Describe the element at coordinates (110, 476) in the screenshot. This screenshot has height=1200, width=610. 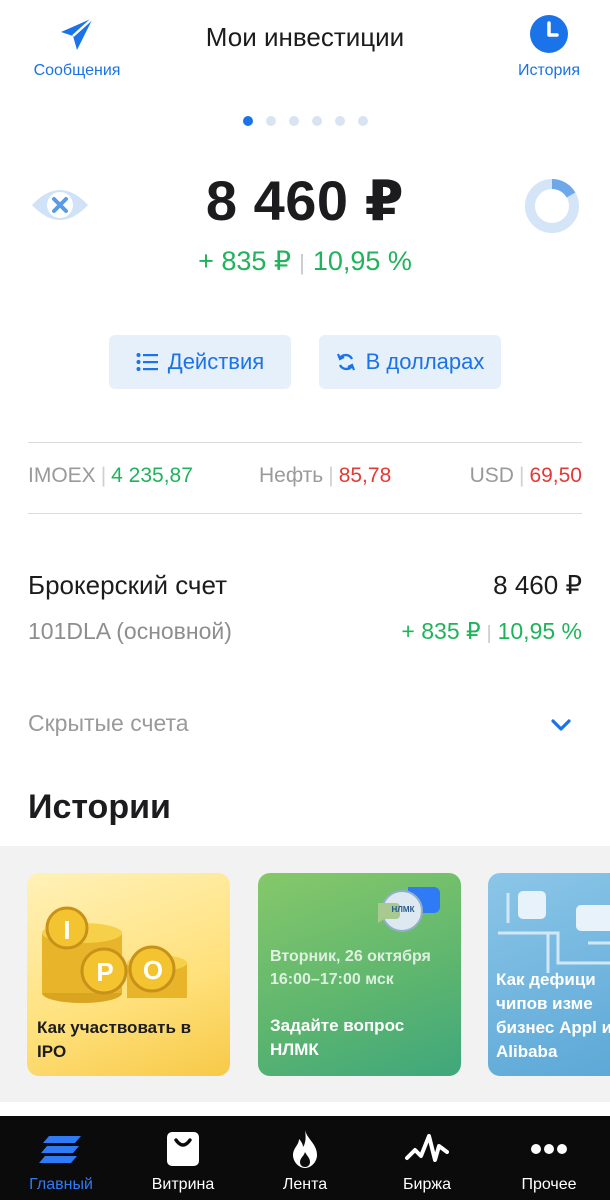
I see `ticker-imoex: IMOEX | 4 235,87` at that location.